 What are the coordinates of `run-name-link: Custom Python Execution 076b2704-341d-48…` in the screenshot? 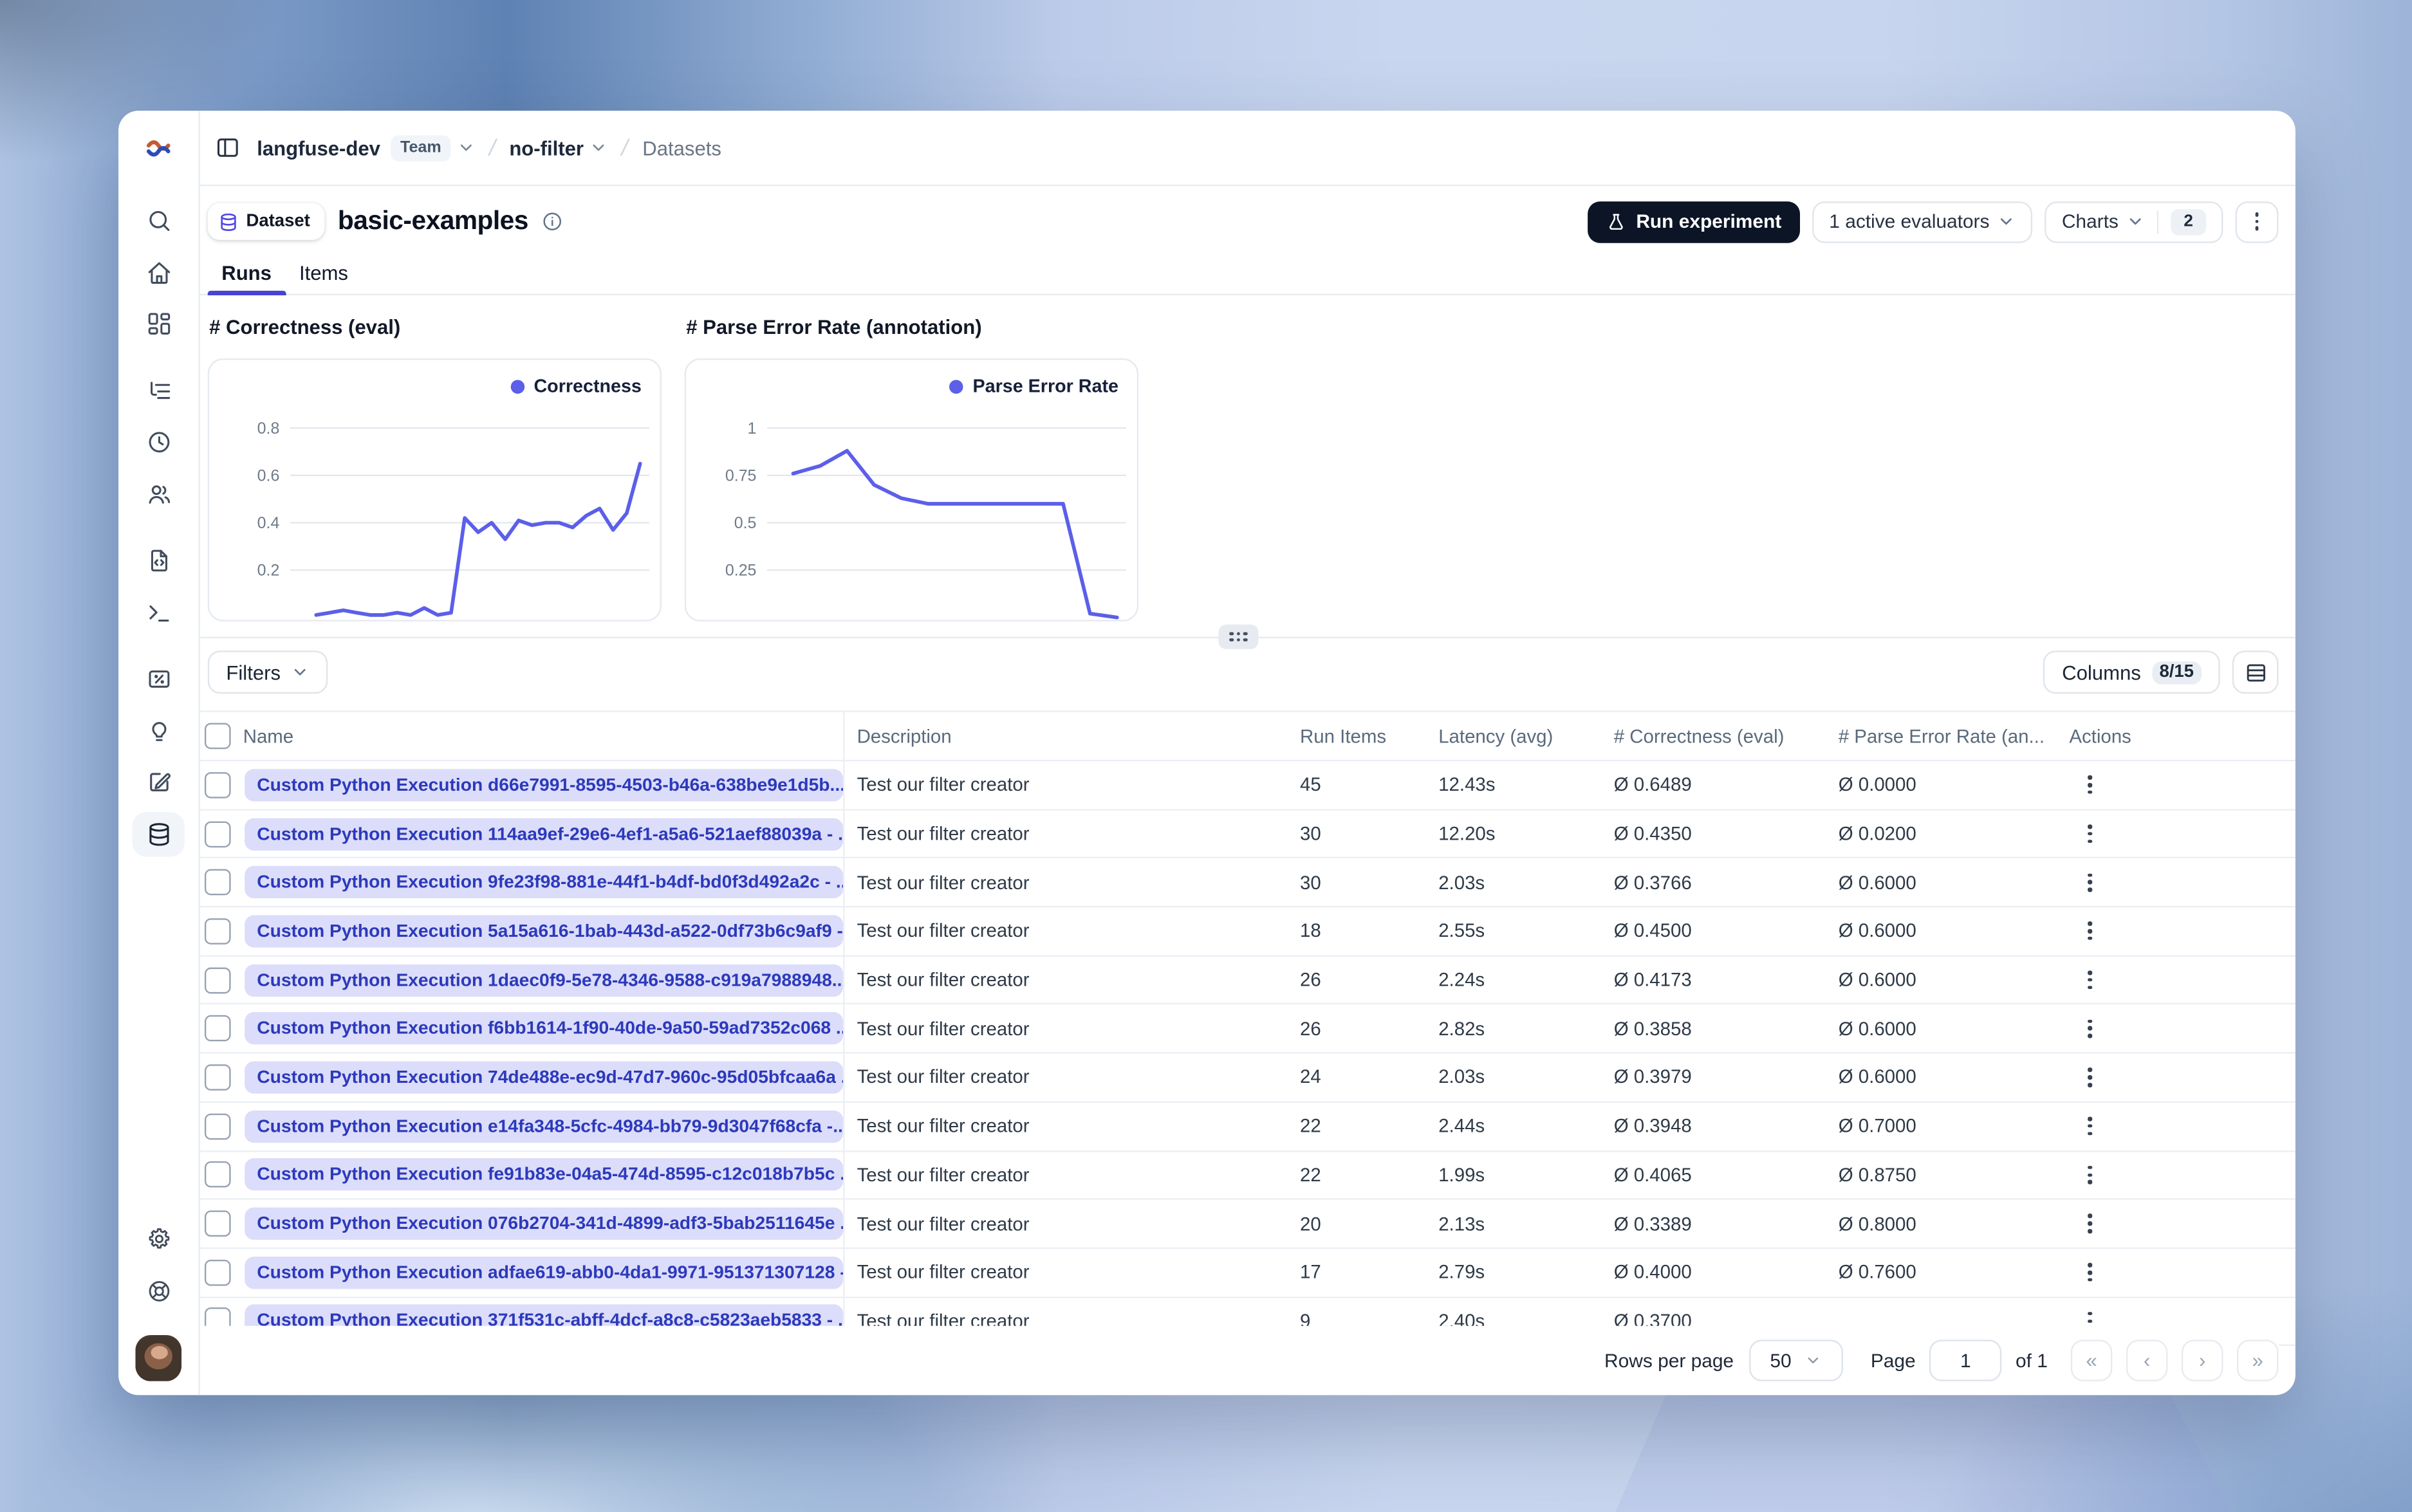 It's located at (544, 1223).